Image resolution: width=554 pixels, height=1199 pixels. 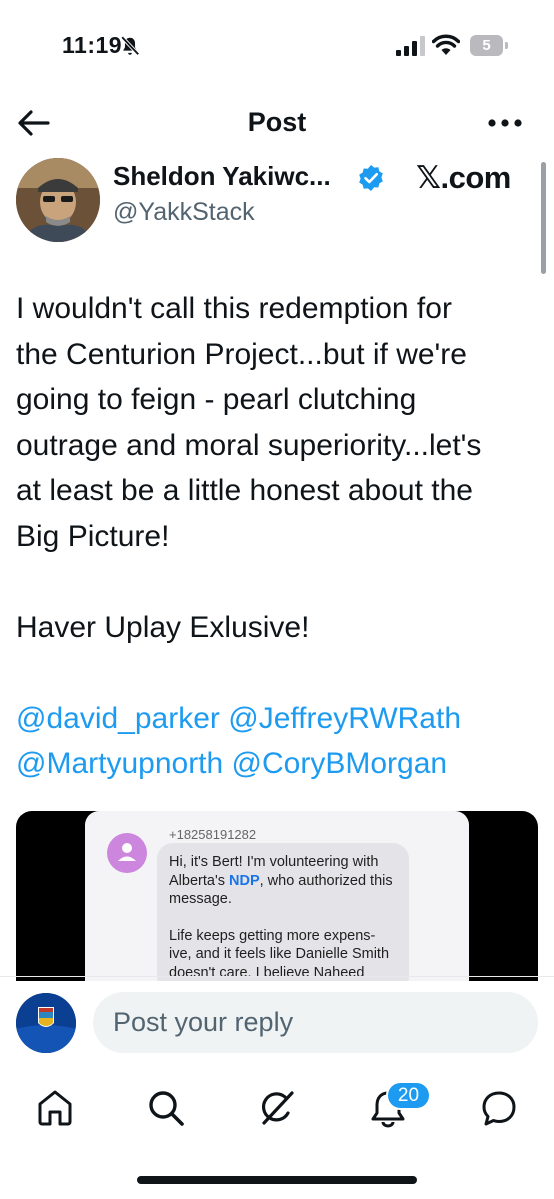 I want to click on home-indicator, so click(x=277, y=1180).